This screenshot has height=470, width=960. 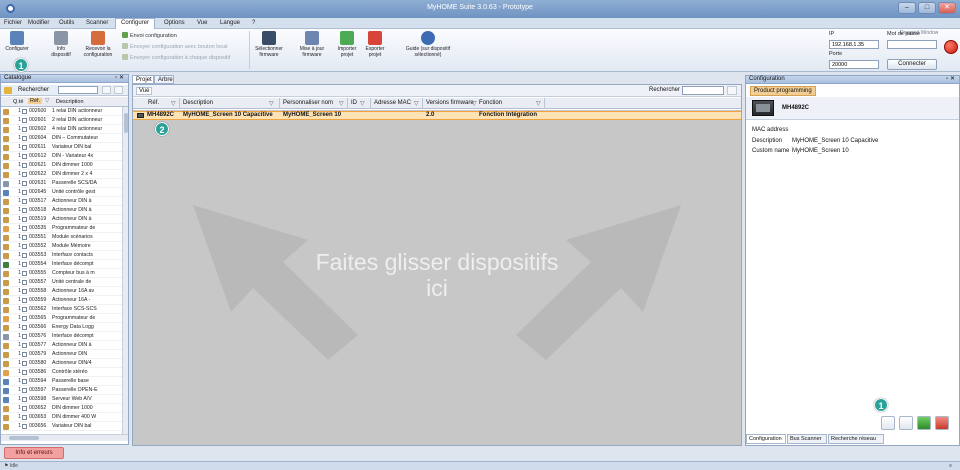 I want to click on list-item: 1 003535 Programmateur de, so click(x=61, y=229).